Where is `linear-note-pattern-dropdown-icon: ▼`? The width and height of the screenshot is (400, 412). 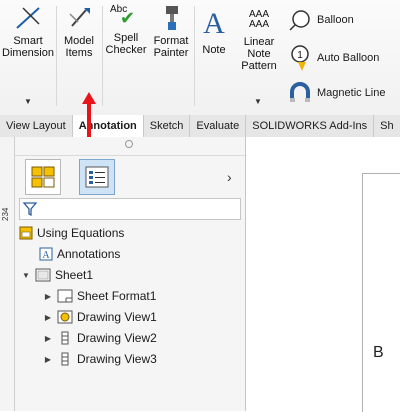
linear-note-pattern-dropdown-icon: ▼ is located at coordinates (258, 101).